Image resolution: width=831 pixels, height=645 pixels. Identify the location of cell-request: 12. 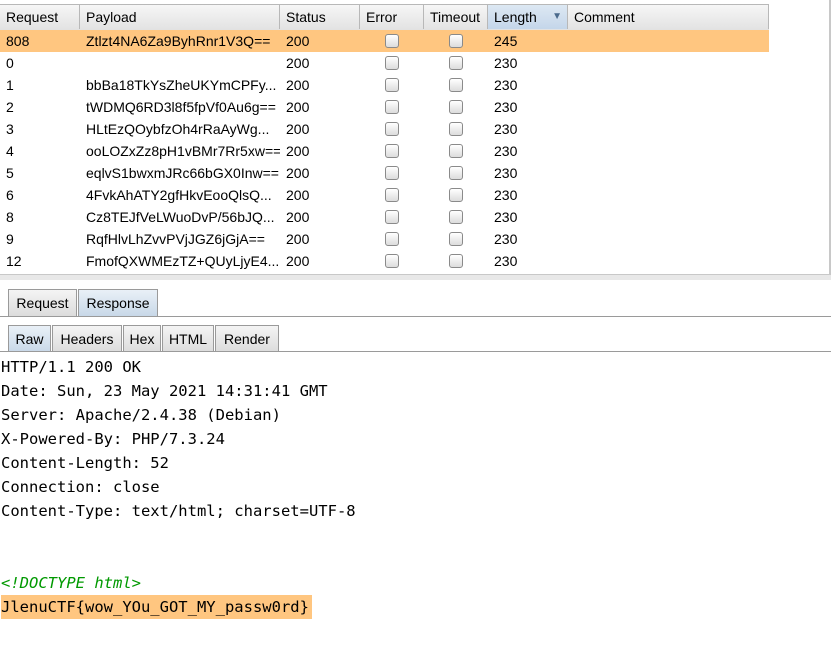
(14, 261).